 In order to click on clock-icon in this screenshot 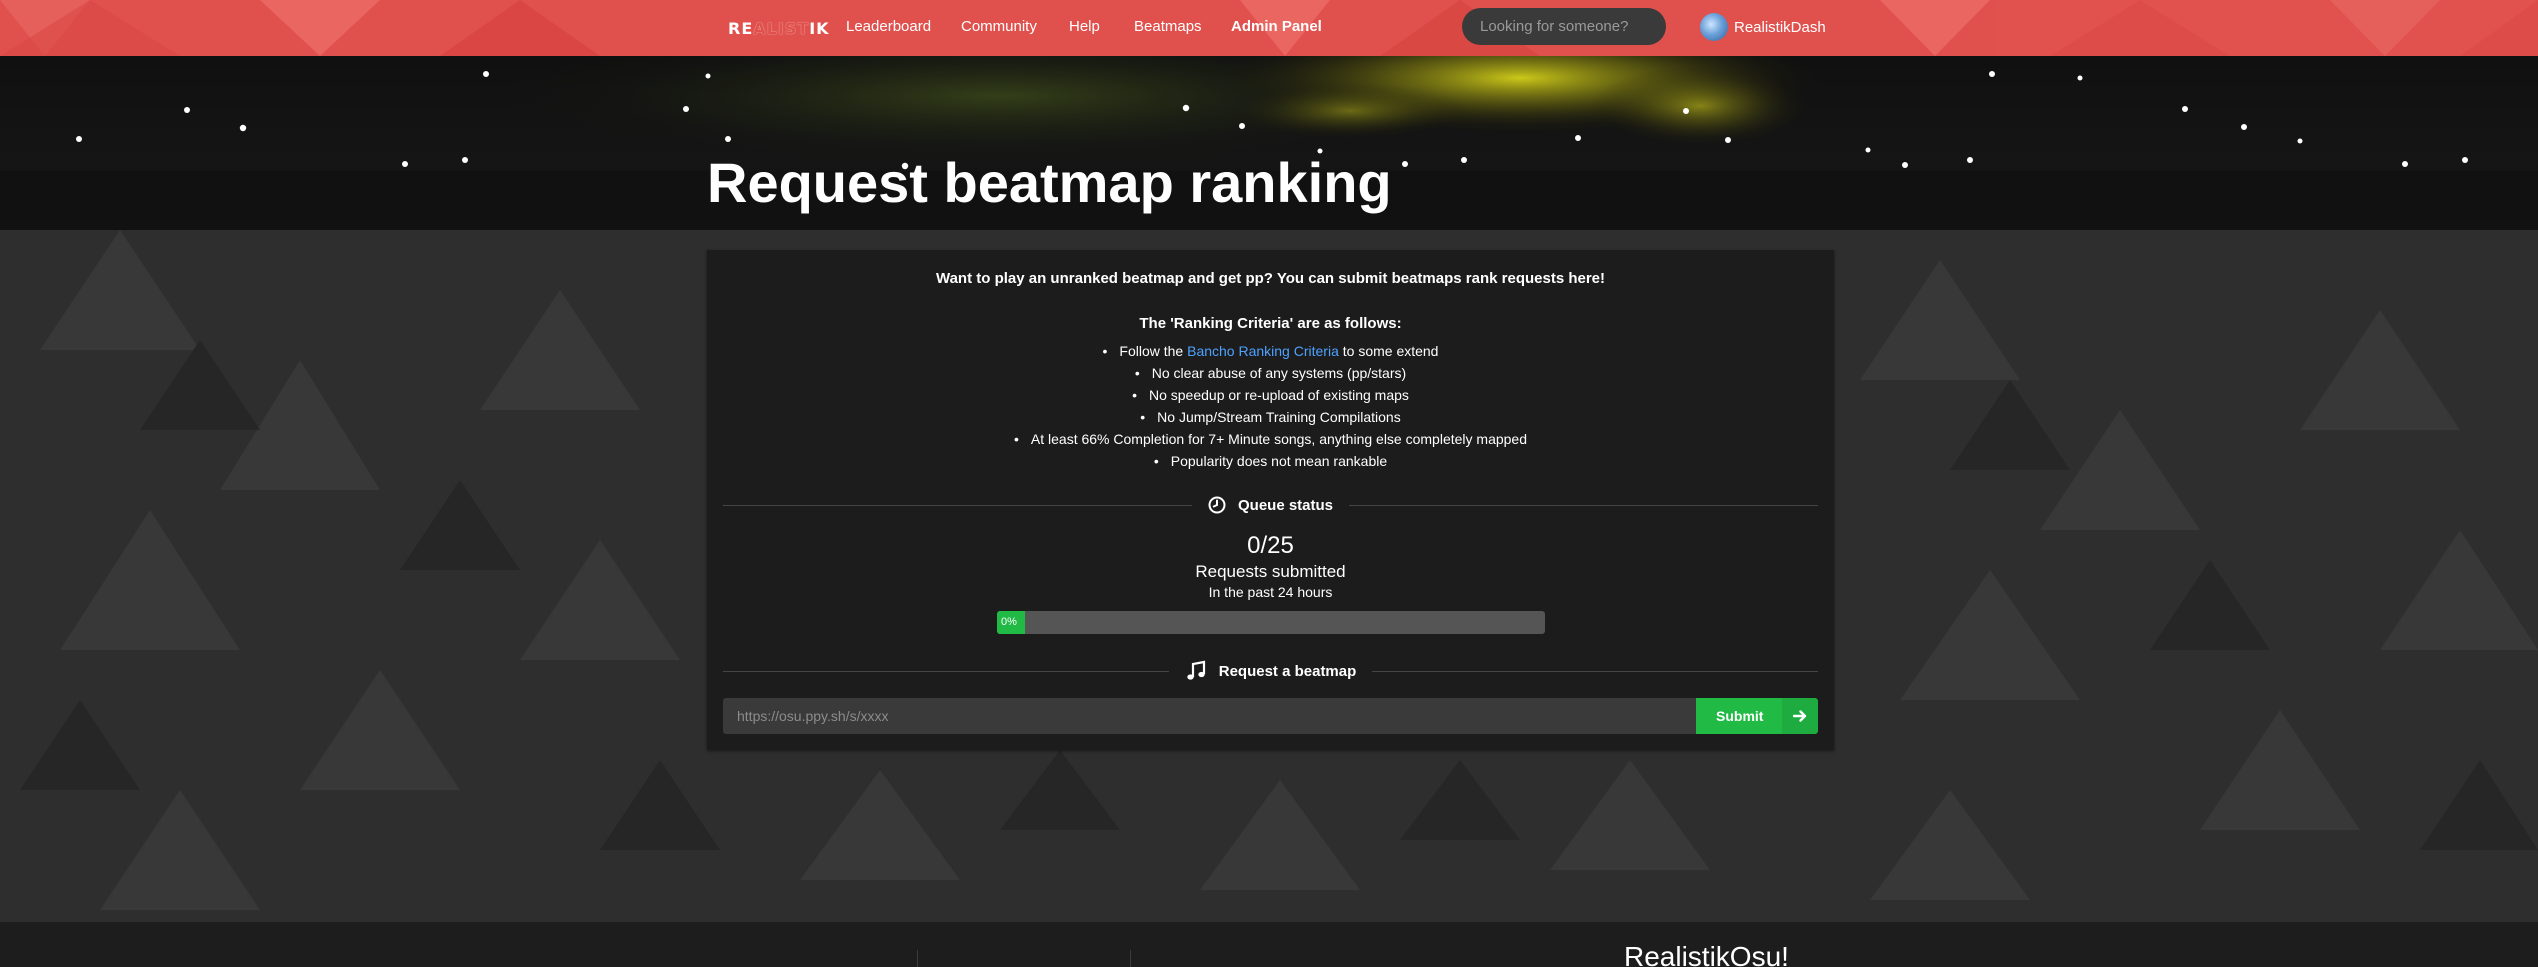, I will do `click(1217, 505)`.